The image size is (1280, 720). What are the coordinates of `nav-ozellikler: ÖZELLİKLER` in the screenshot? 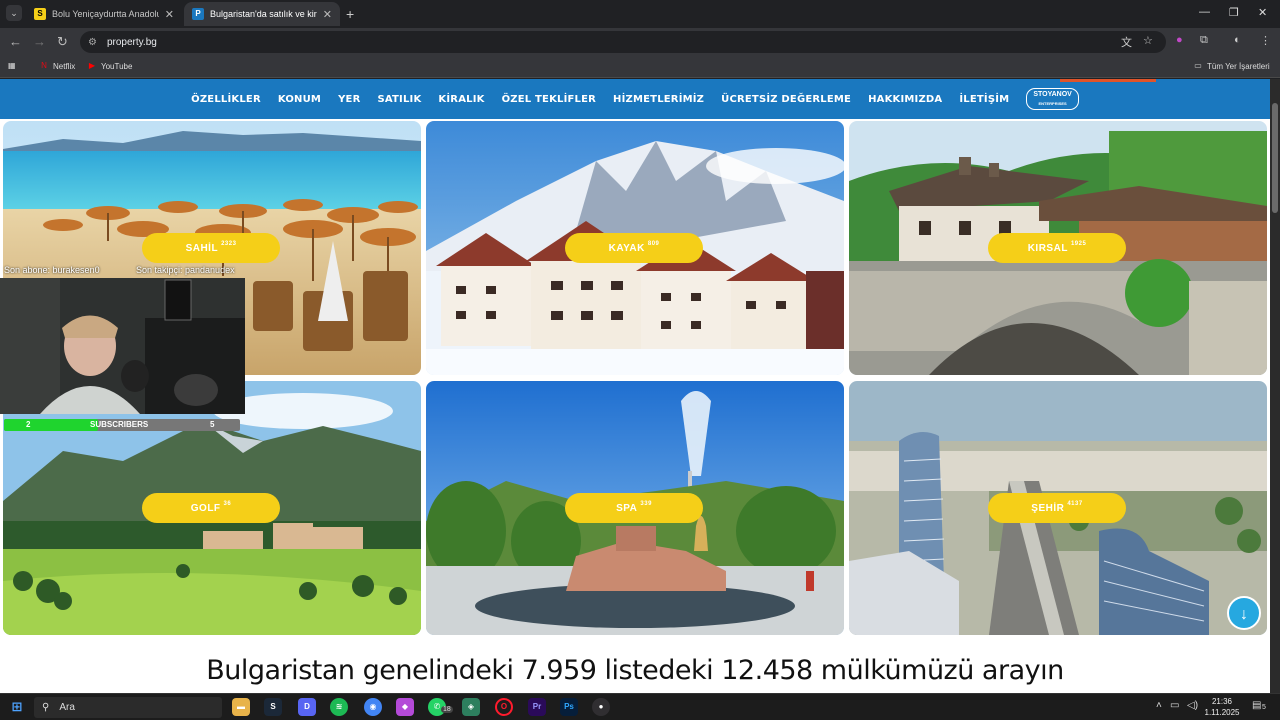 It's located at (226, 99).